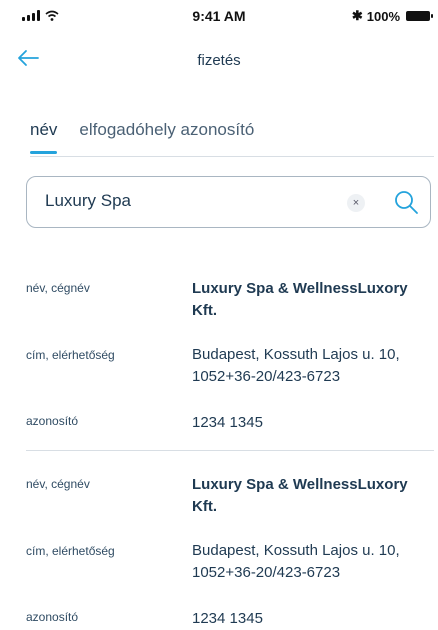 This screenshot has height=630, width=438. Describe the element at coordinates (44, 137) in the screenshot. I see `tab-name: név` at that location.